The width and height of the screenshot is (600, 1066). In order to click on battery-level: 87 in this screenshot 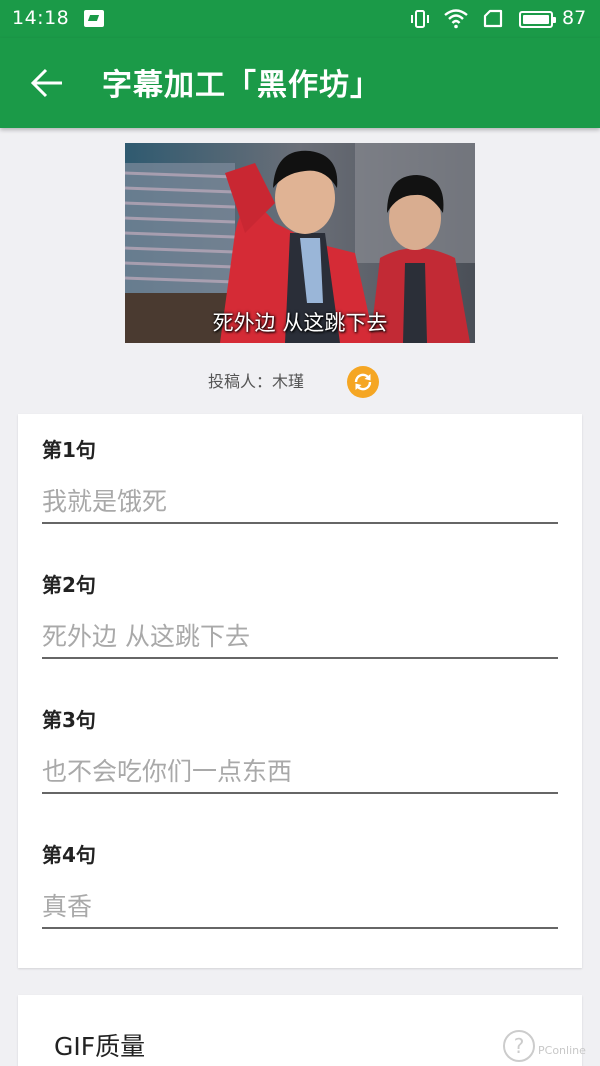, I will do `click(574, 18)`.